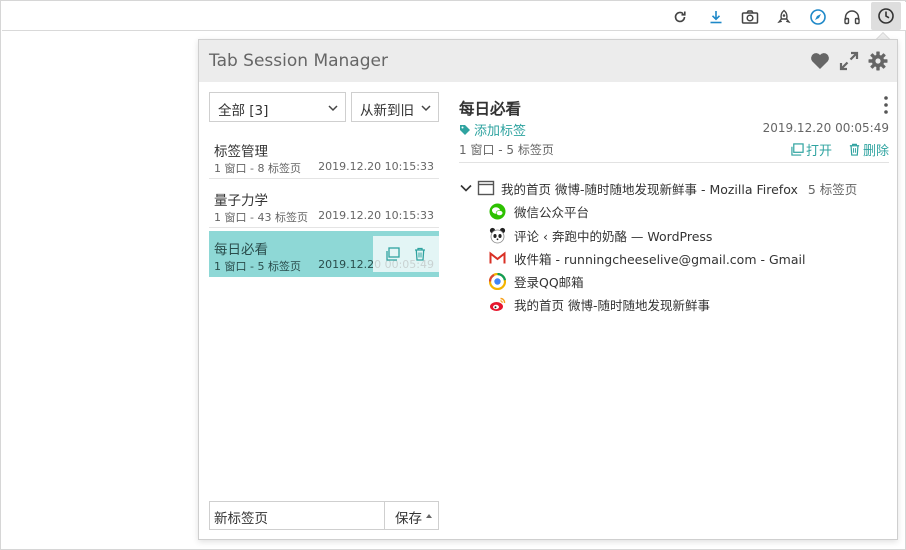  I want to click on divider, so click(674, 162).